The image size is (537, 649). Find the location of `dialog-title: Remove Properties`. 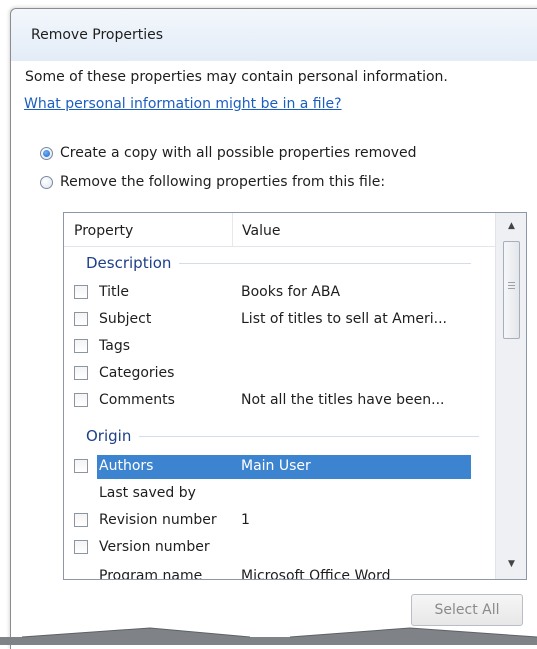

dialog-title: Remove Properties is located at coordinates (97, 35).